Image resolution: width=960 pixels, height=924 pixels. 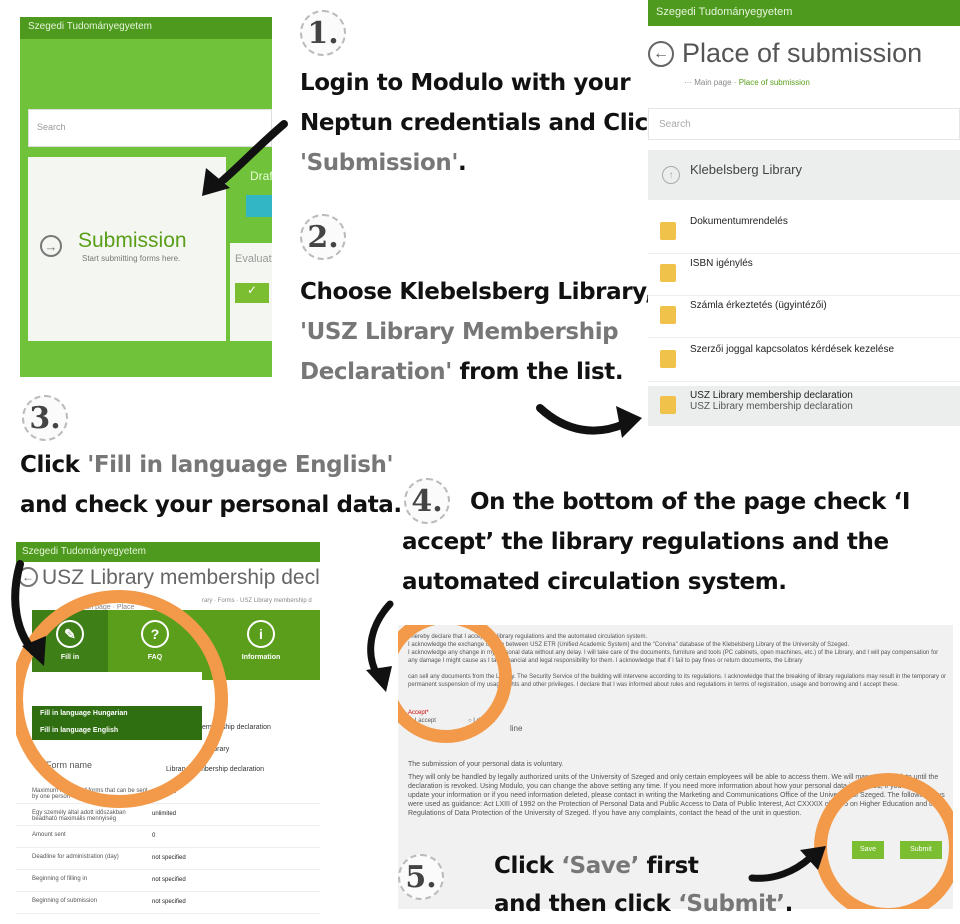 I want to click on list-item: Számla érkeztetés (ügyintézői), so click(x=804, y=317).